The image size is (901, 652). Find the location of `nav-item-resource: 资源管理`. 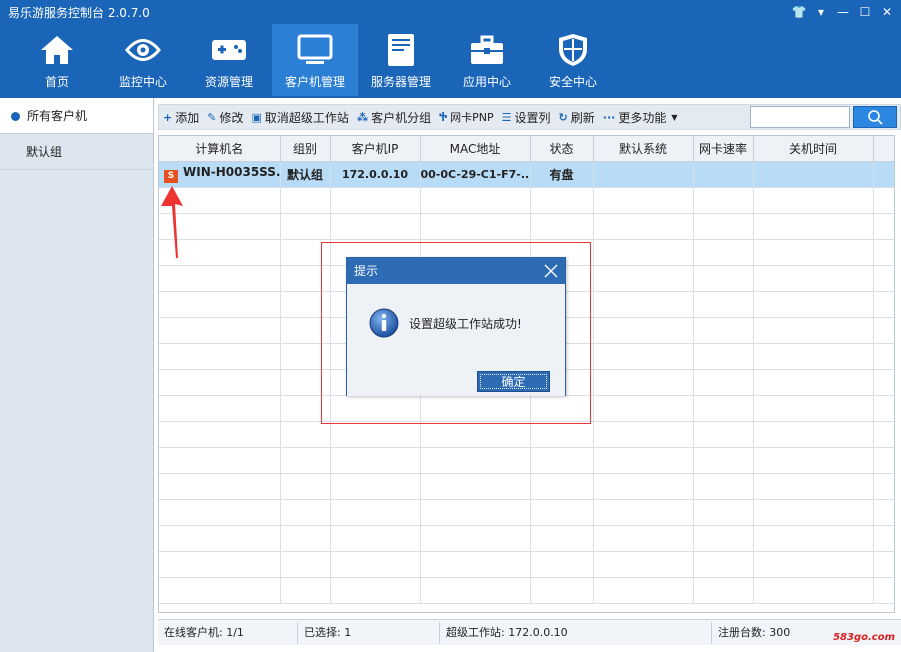

nav-item-resource: 资源管理 is located at coordinates (229, 60).